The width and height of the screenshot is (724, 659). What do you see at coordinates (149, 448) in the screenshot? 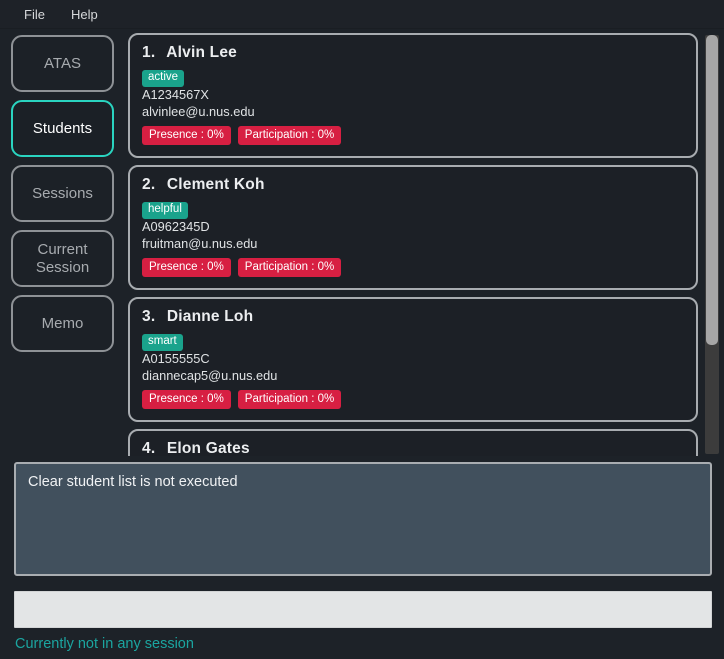
I see `student-index: 4.` at bounding box center [149, 448].